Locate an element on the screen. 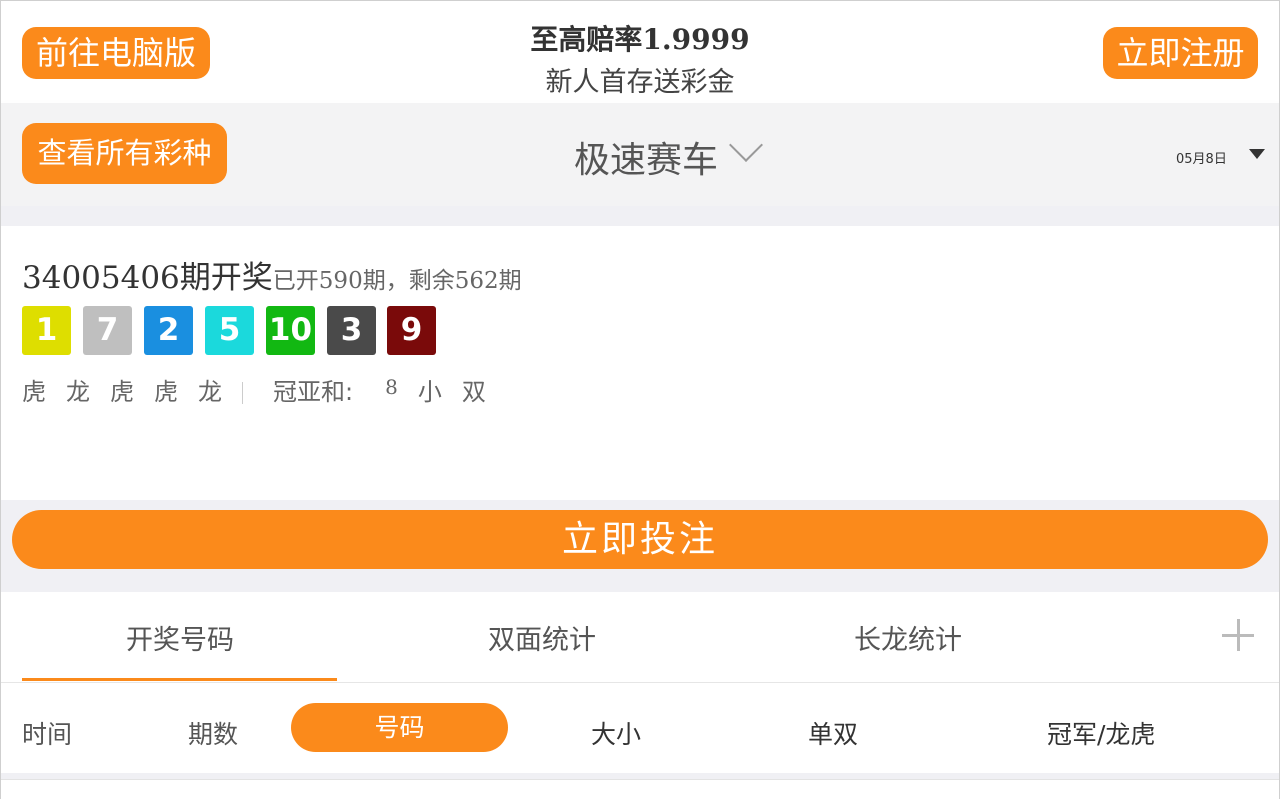  sum-value: 8 is located at coordinates (391, 387).